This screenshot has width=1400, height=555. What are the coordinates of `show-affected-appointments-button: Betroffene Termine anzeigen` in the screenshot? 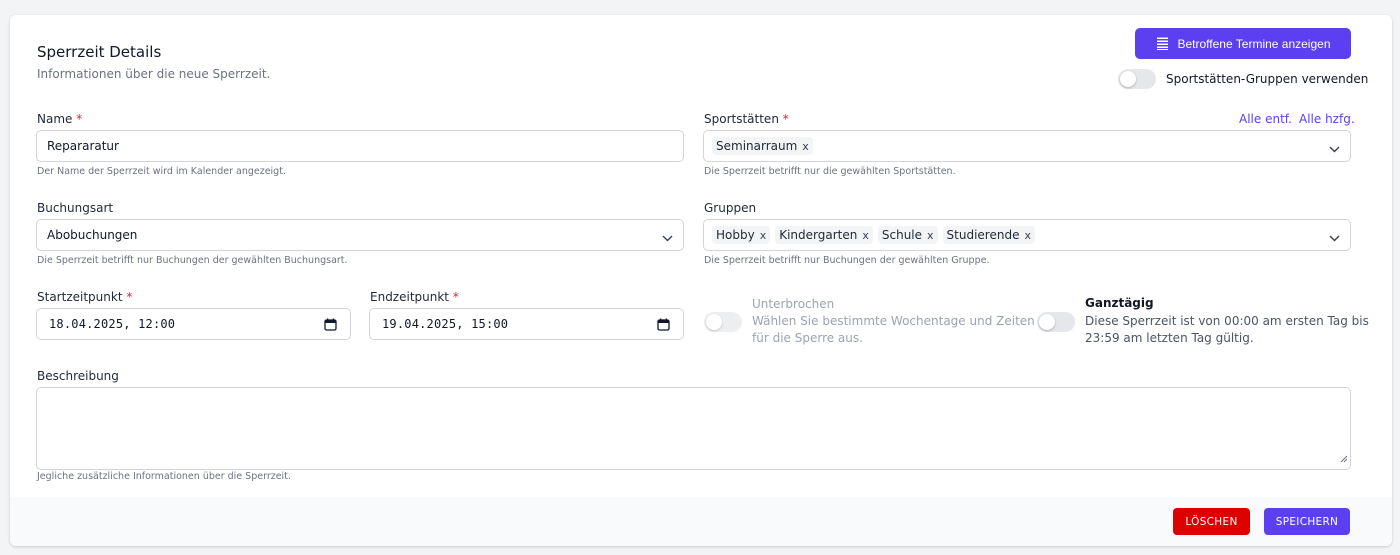 It's located at (1243, 43).